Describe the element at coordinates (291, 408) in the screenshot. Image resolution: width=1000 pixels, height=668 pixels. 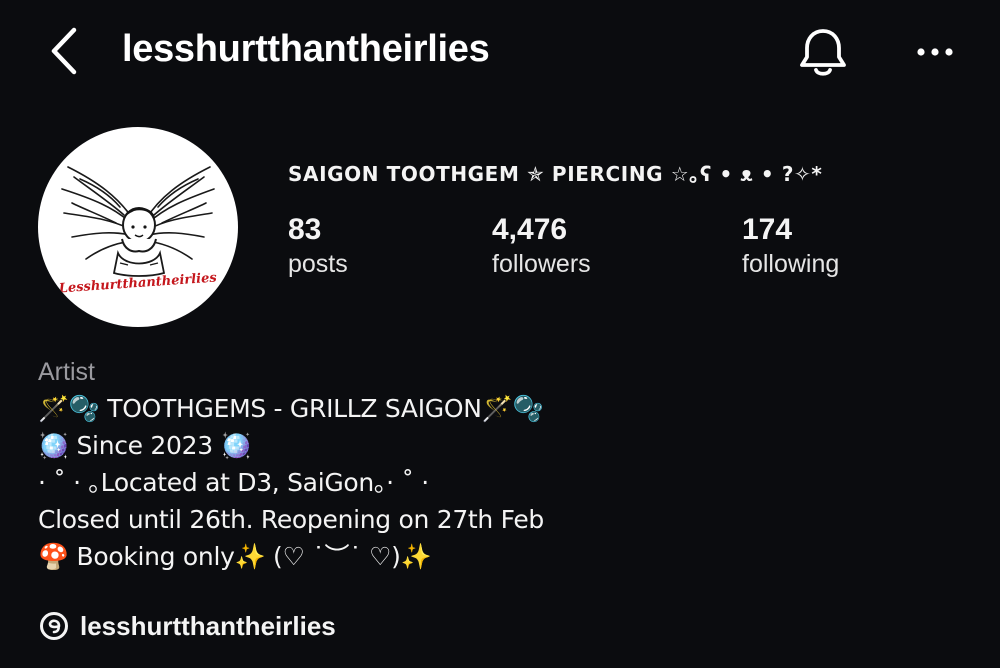
I see `bio-line: 🪄🫧 TOOTHGEMS - GRILLZ SAIGON🪄🫧` at that location.